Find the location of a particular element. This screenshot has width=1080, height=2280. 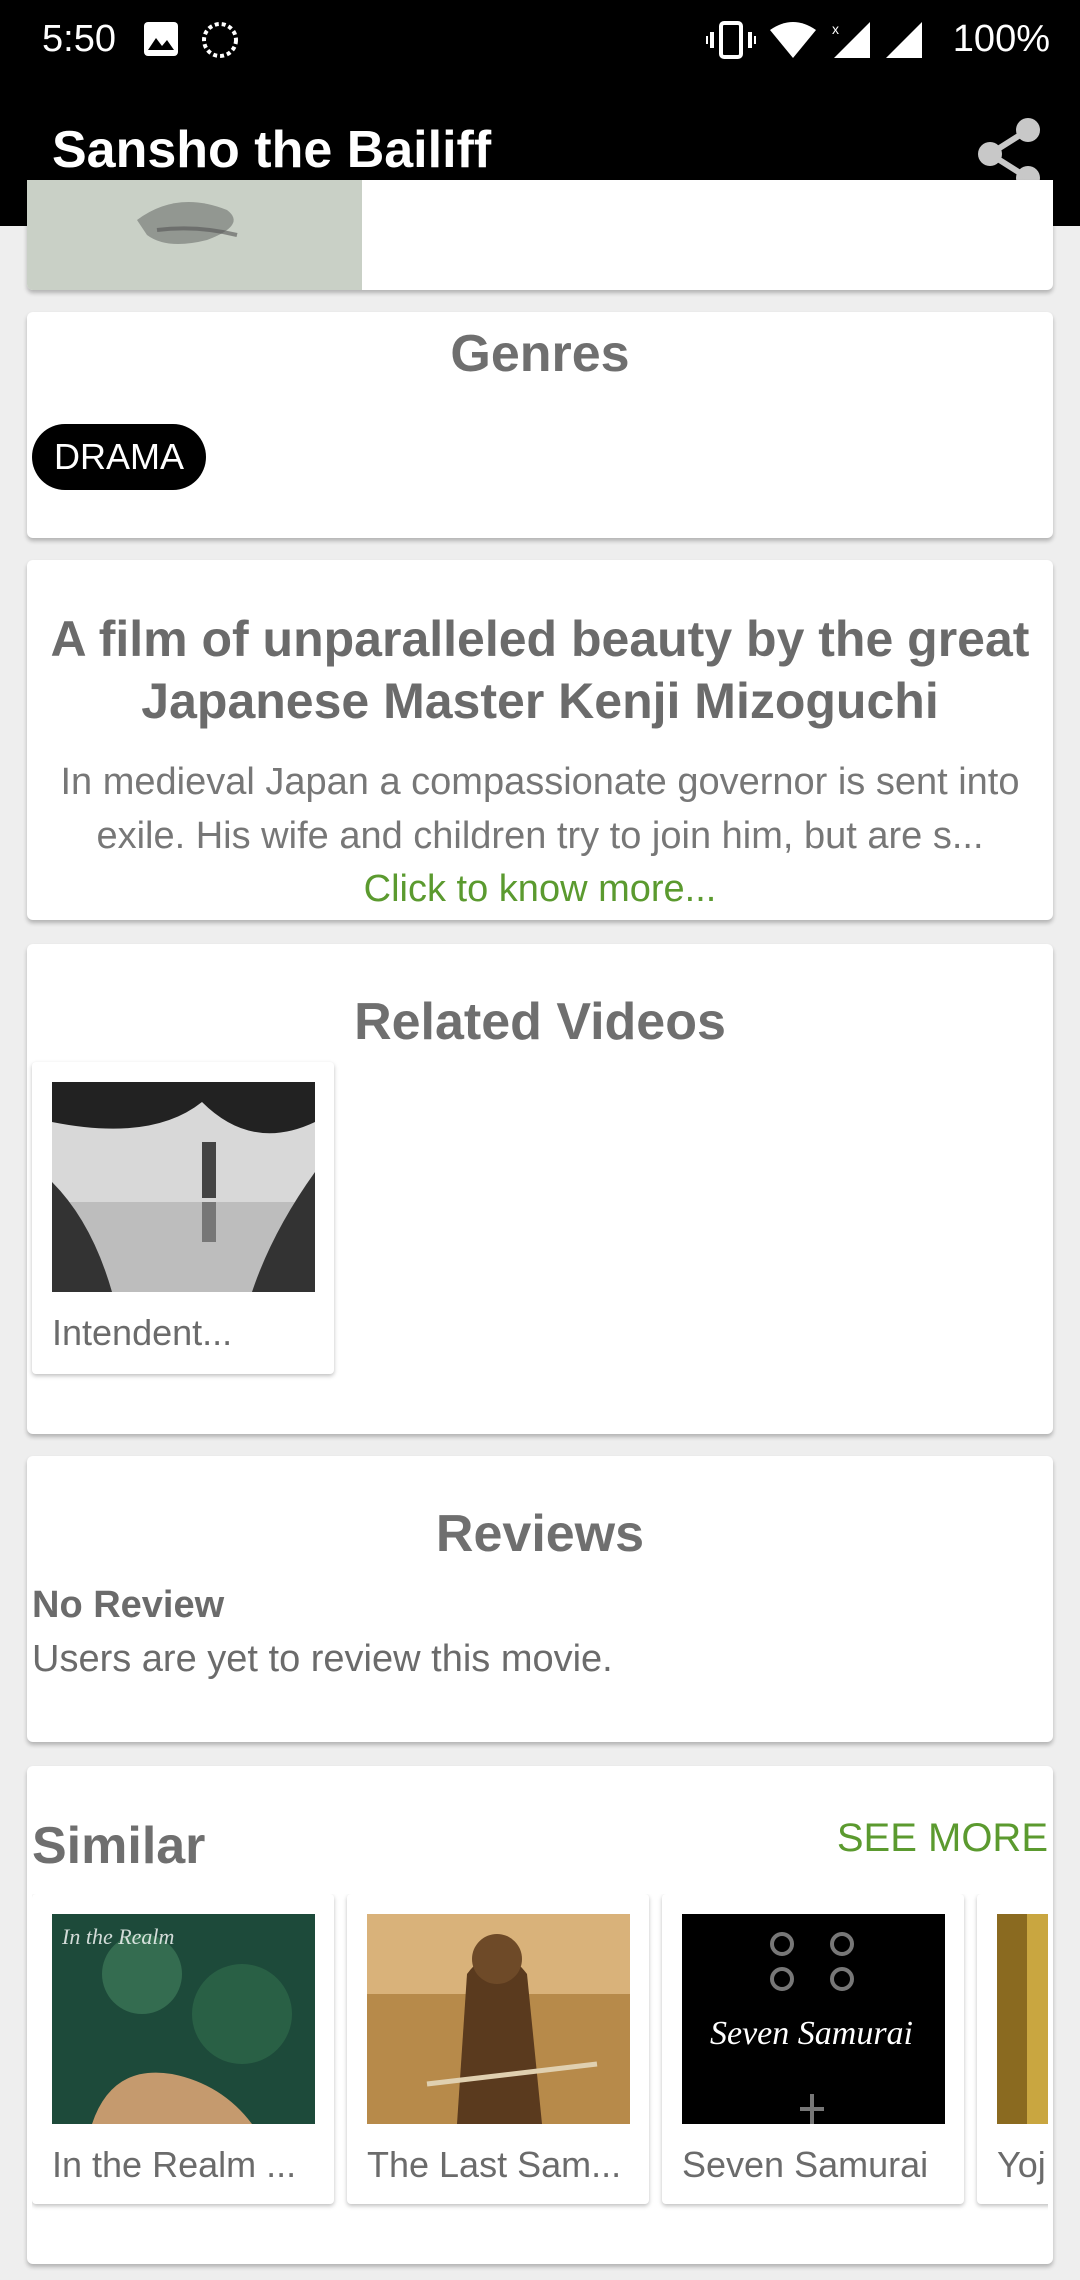

related-videos-title: Related Videos is located at coordinates (540, 1022).